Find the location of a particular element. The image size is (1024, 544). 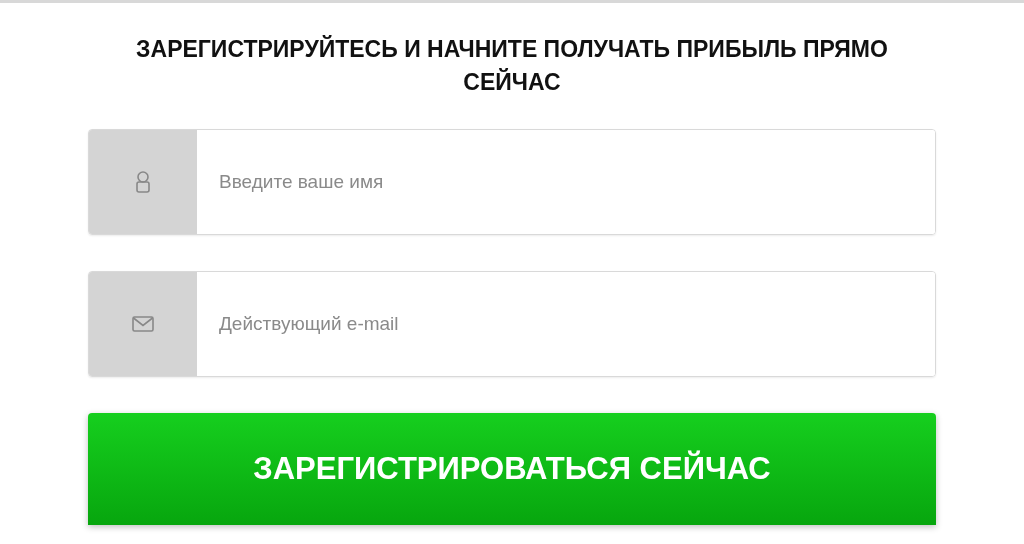

heading: ЗАРЕГИСТРИРУЙТЕСЬ И НАЧНИТЕ ПОЛУЧАТЬ ПРИБЫЛЬ ПРЯМО СЕЙЧАС is located at coordinates (512, 65).